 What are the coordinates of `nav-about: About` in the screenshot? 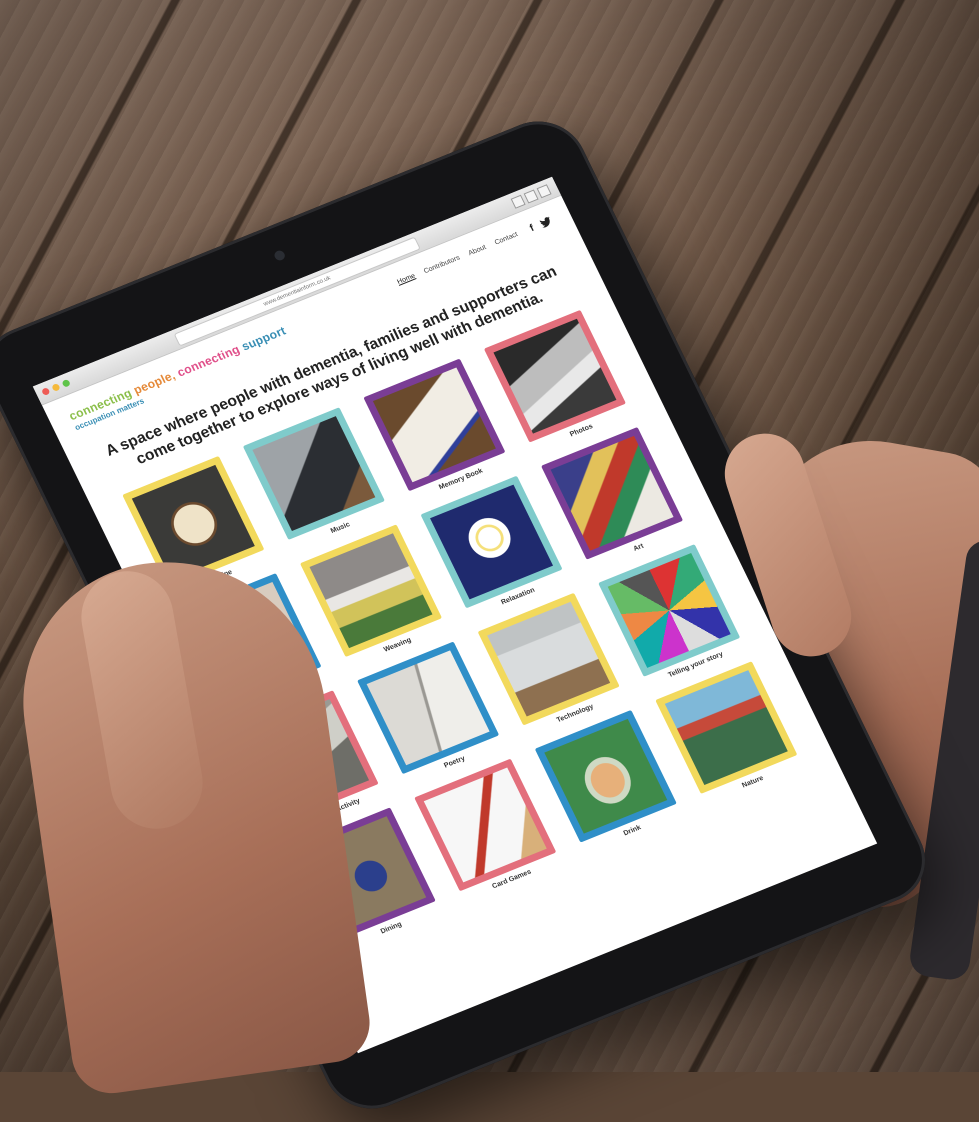 It's located at (477, 250).